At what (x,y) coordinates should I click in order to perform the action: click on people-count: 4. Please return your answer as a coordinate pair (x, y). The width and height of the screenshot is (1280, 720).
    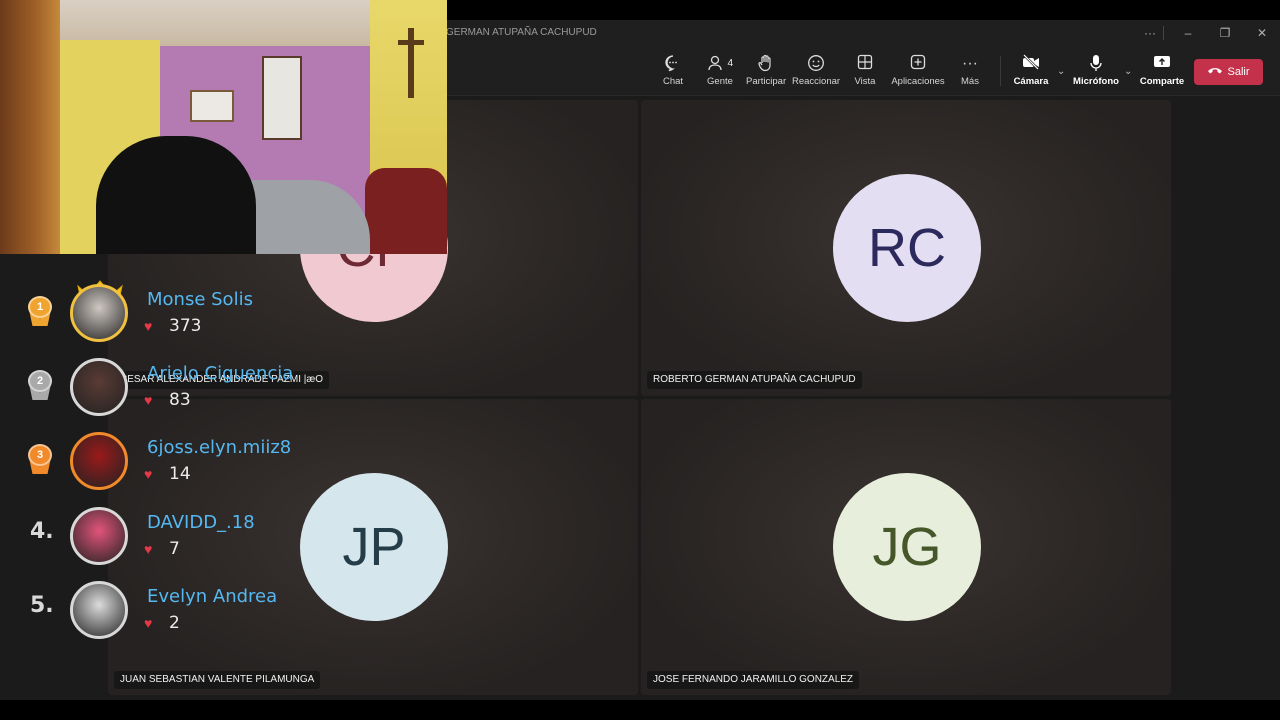
    Looking at the image, I should click on (730, 63).